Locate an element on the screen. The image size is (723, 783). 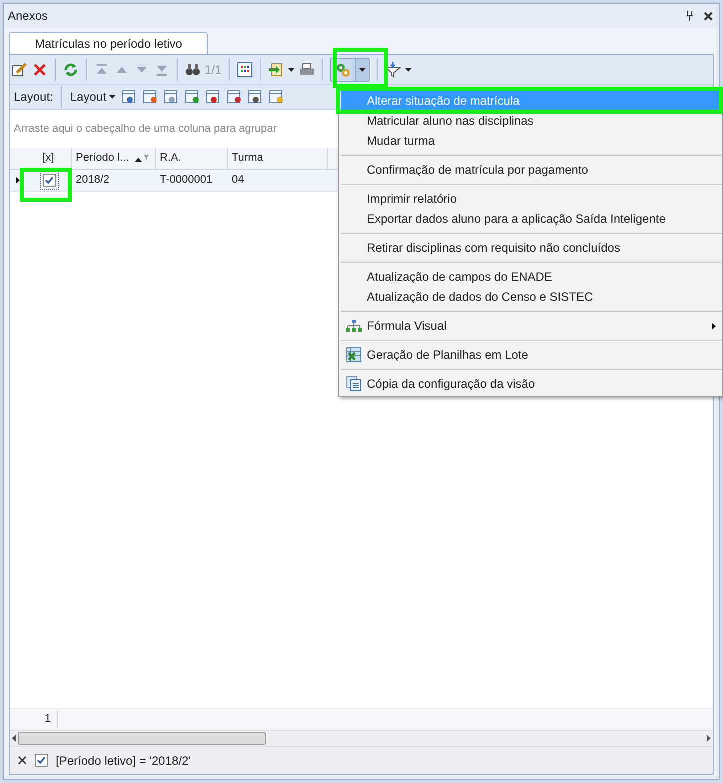
menu-item: Geração de Planilhas em Lote is located at coordinates (530, 355).